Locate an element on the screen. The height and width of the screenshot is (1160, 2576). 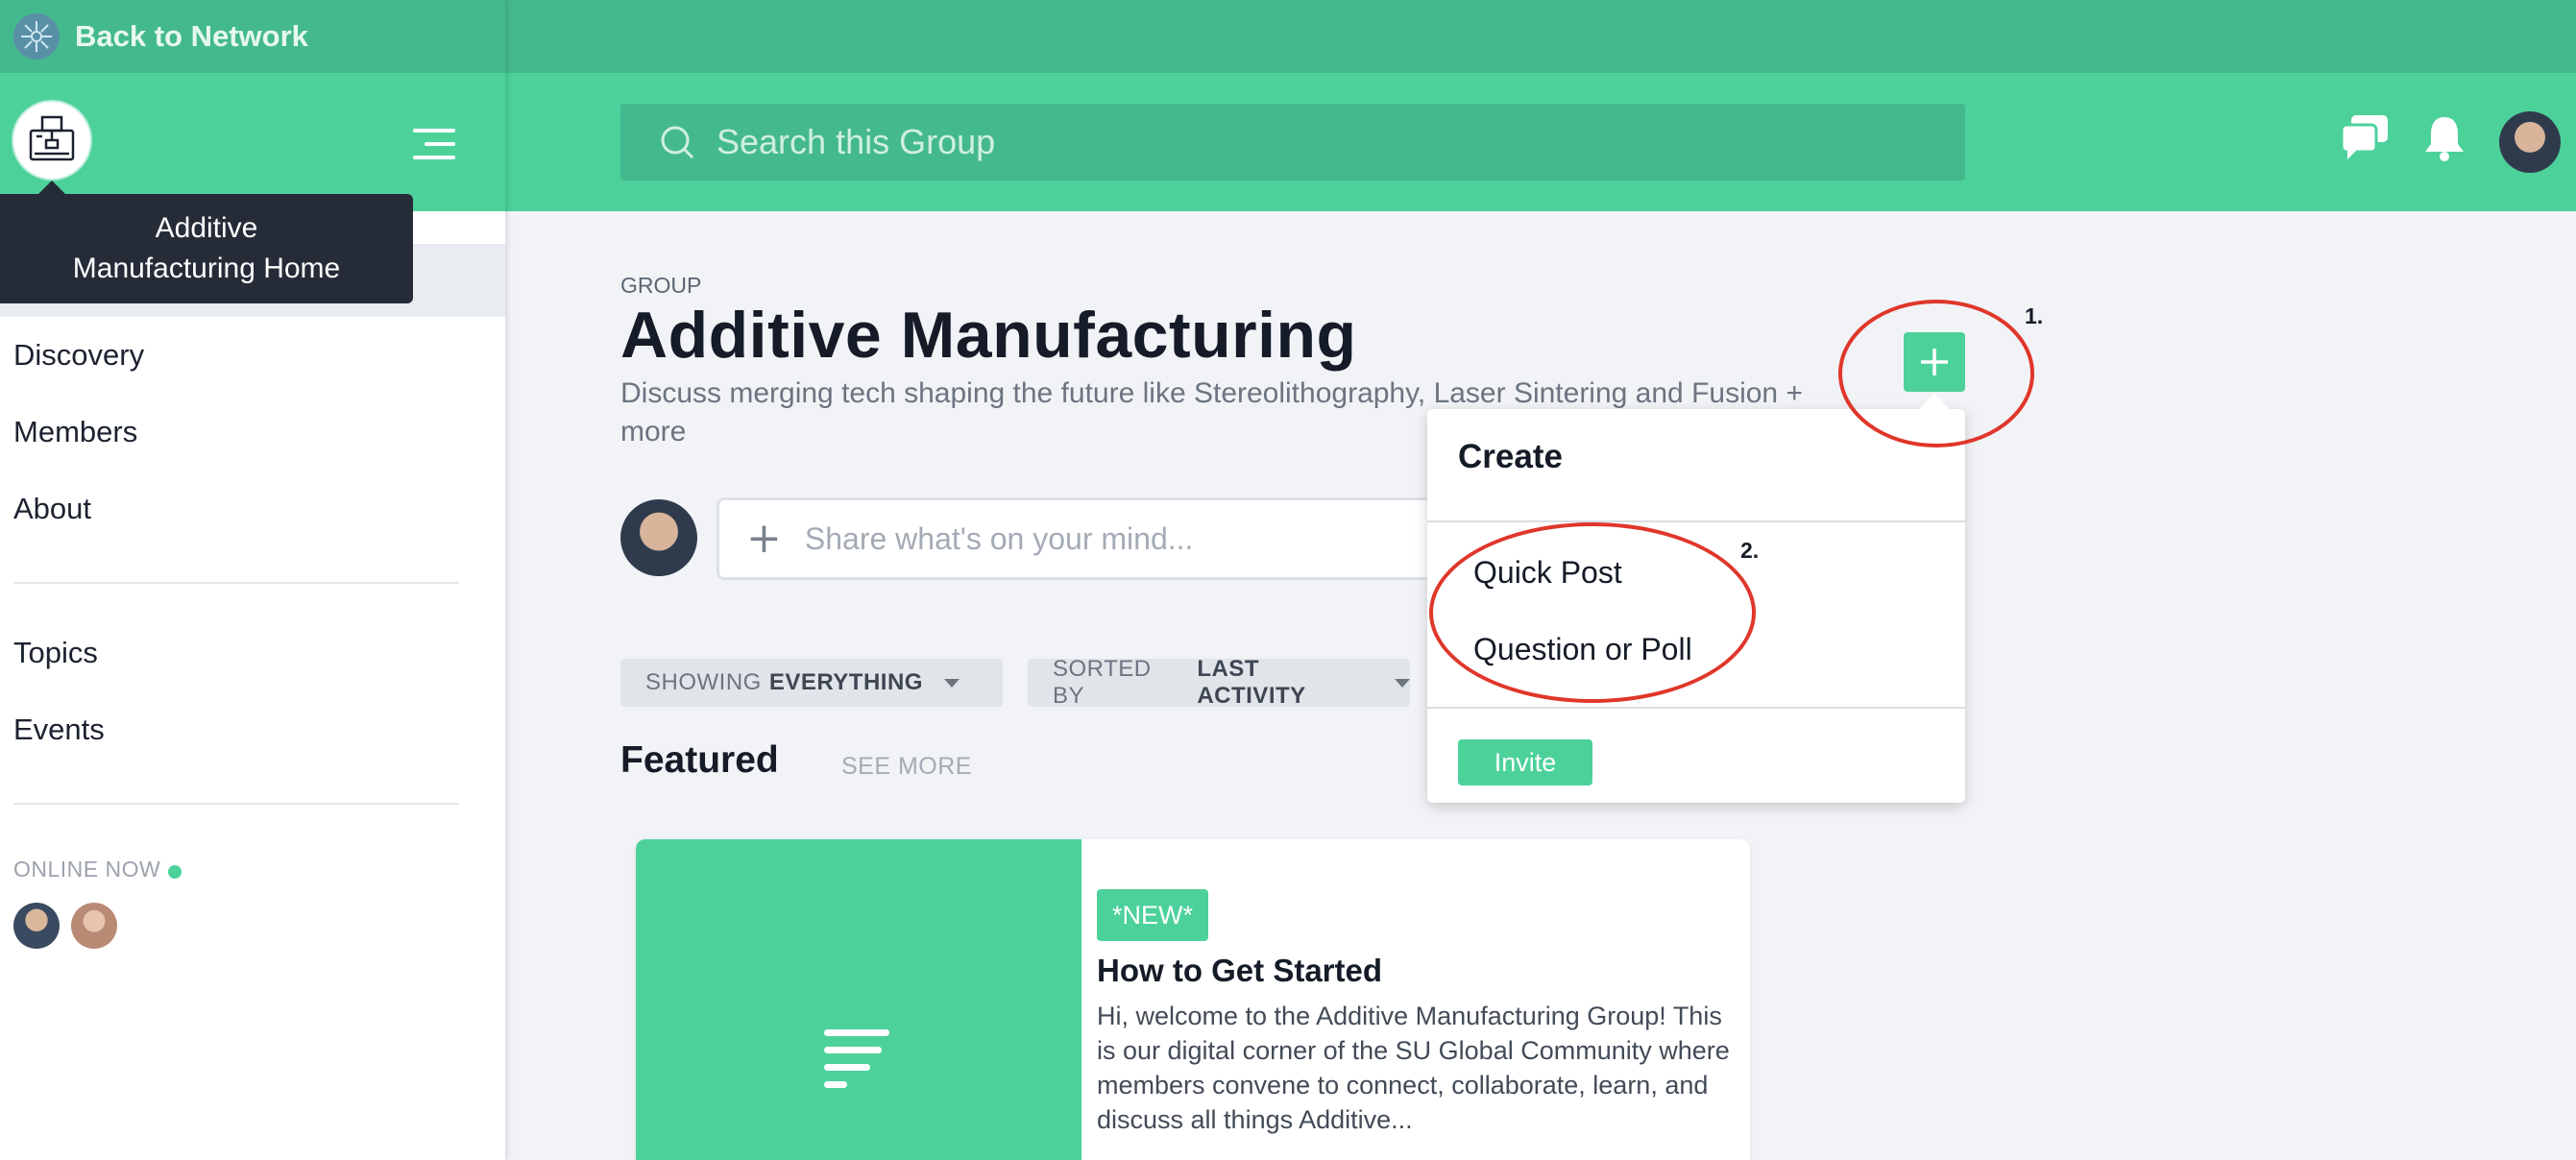
featured-heading: Featured is located at coordinates (700, 760).